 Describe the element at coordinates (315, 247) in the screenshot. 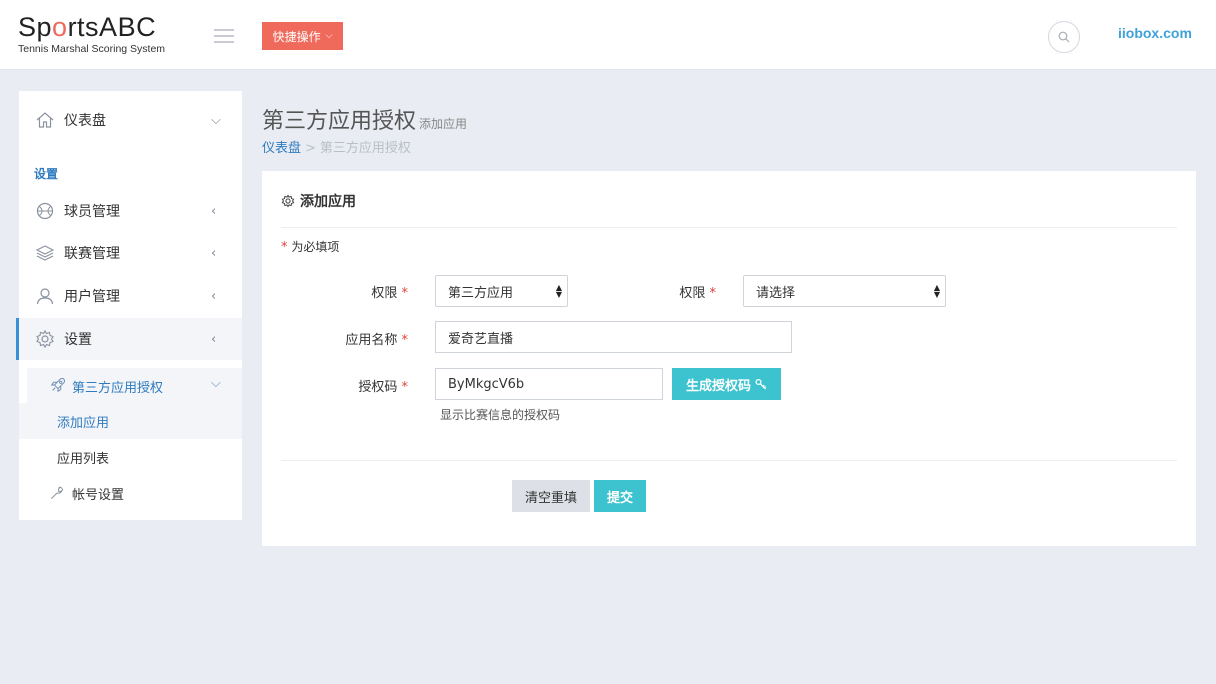

I see `required-note-text: 为必填项` at that location.